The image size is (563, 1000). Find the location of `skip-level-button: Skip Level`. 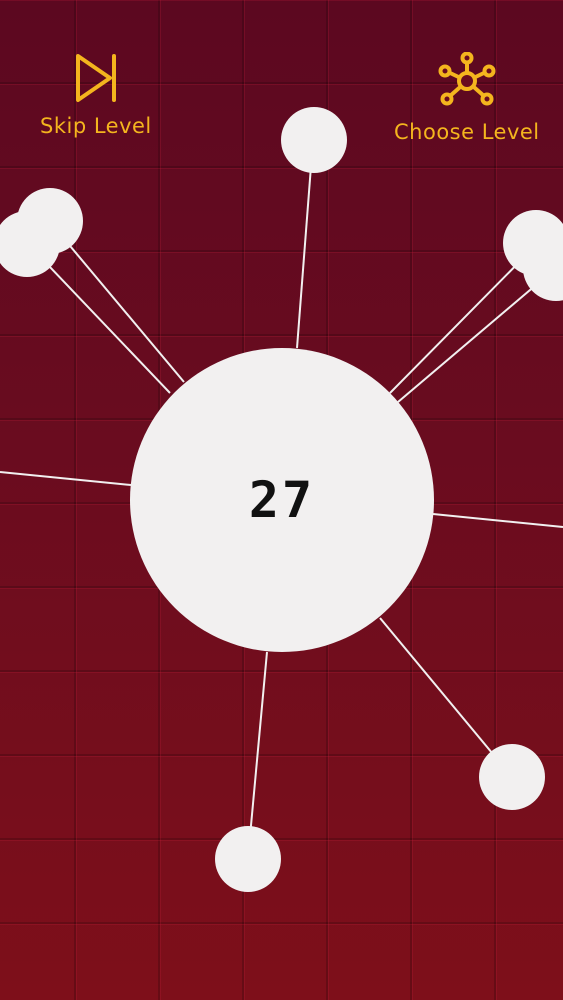

skip-level-button: Skip Level is located at coordinates (96, 95).